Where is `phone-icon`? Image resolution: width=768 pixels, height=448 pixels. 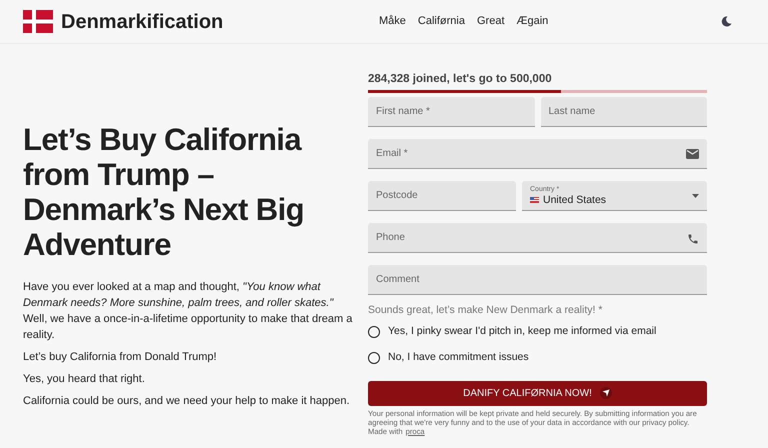 phone-icon is located at coordinates (693, 239).